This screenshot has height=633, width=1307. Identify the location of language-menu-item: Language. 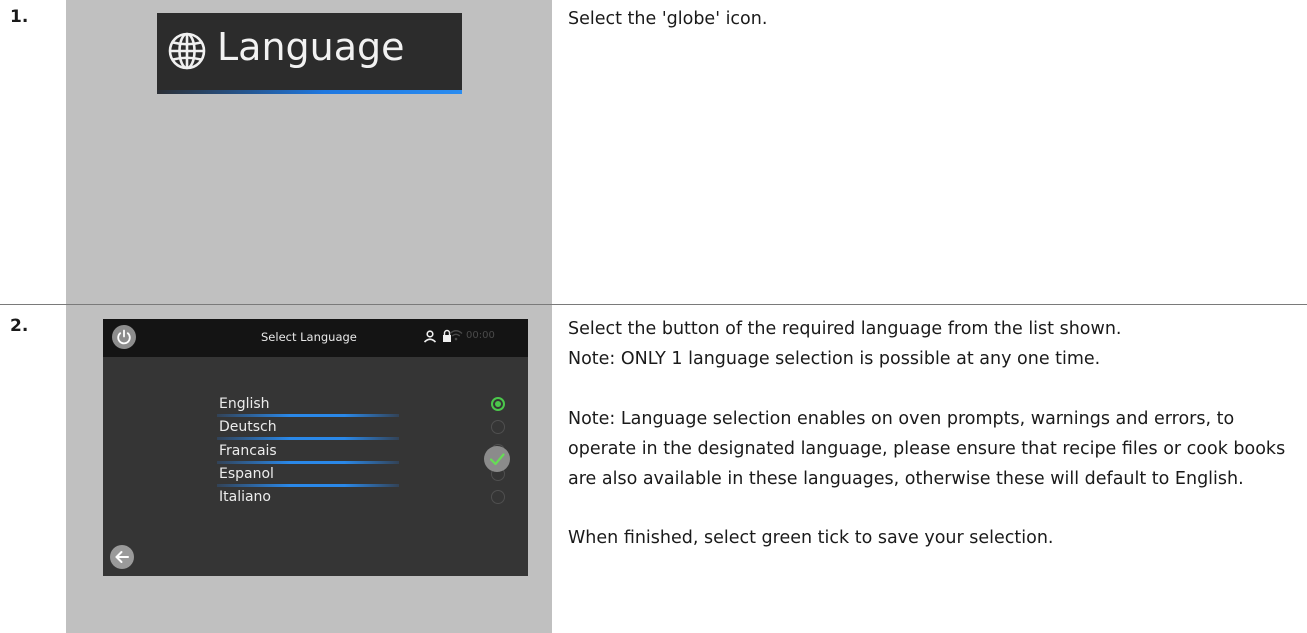
(309, 53).